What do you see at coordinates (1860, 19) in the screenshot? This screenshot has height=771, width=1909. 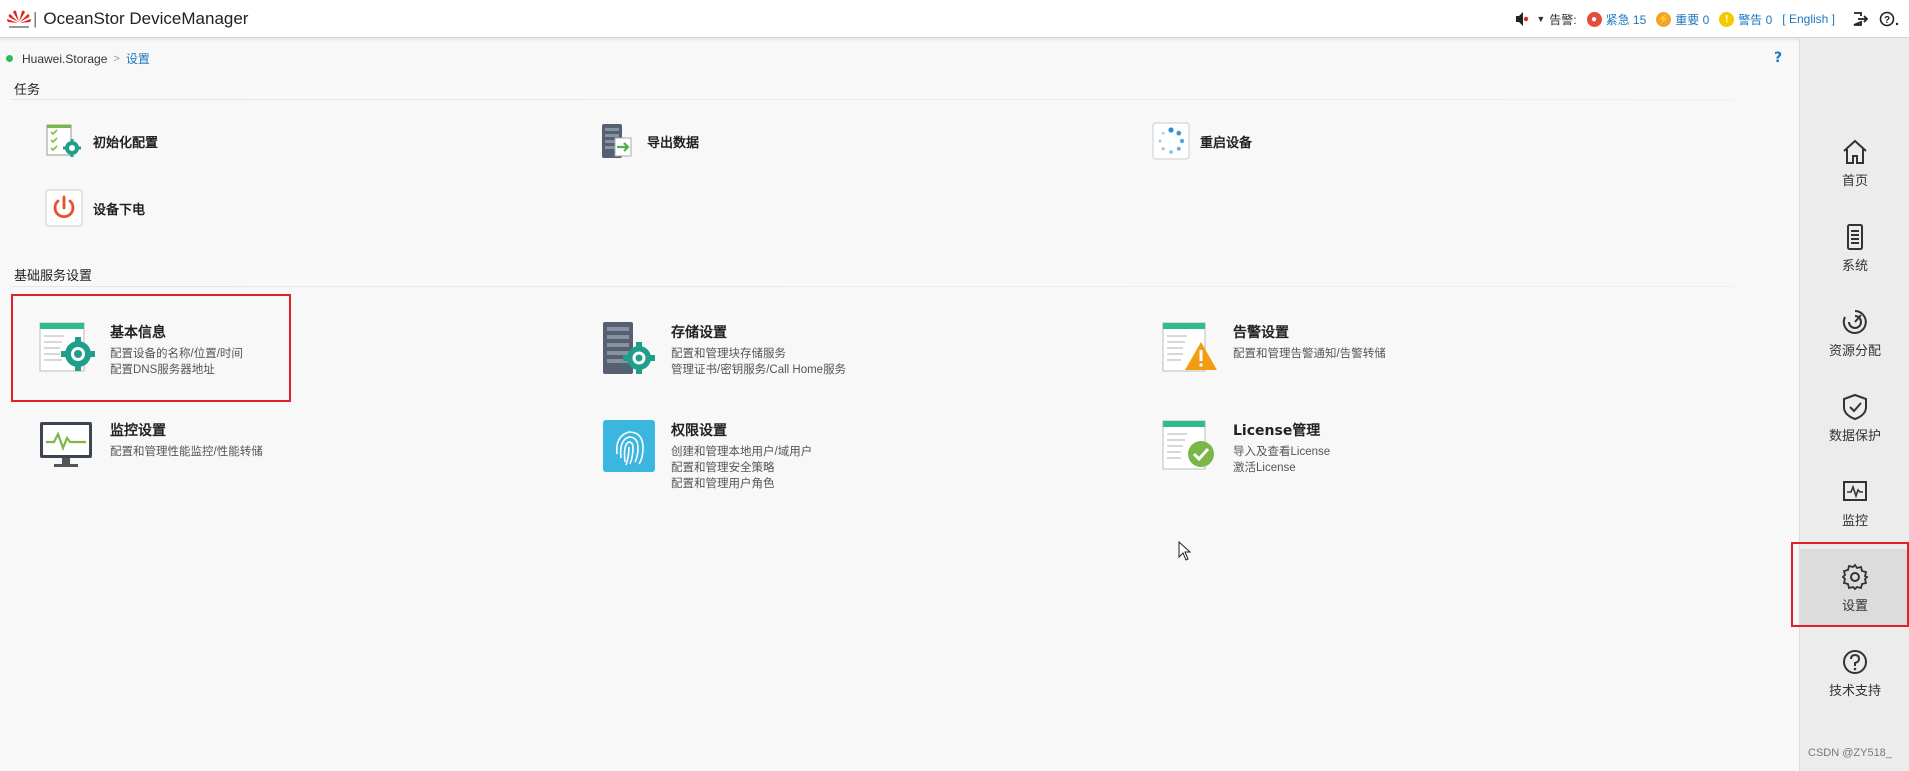 I see `logout-icon` at bounding box center [1860, 19].